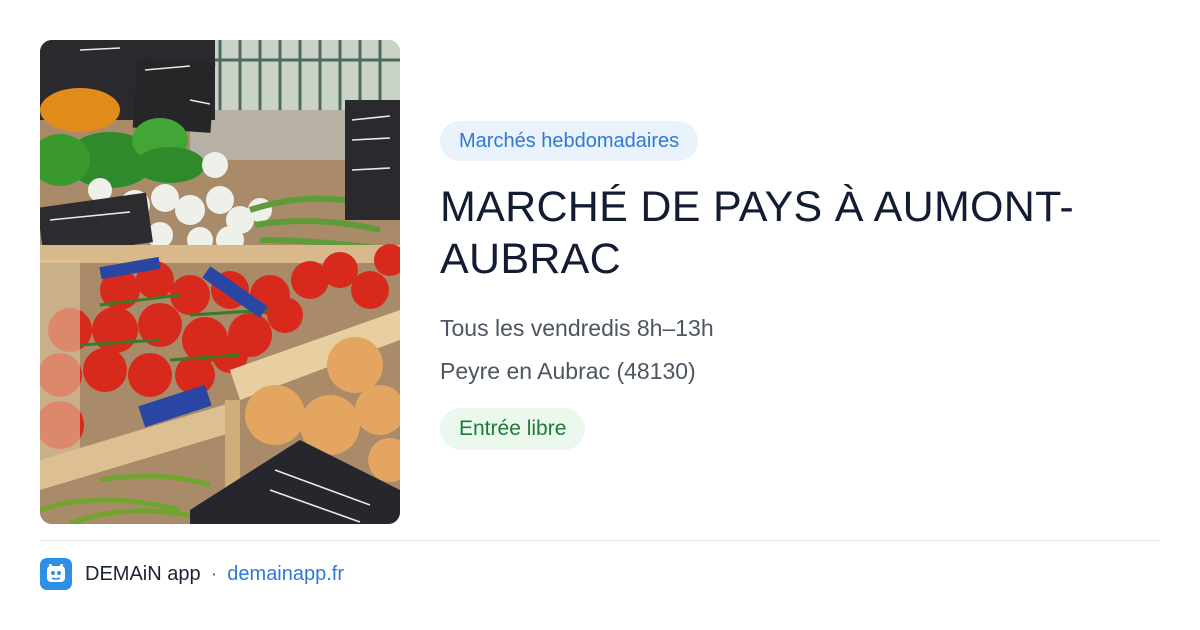 The height and width of the screenshot is (630, 1200). What do you see at coordinates (600, 540) in the screenshot?
I see `footer-divider` at bounding box center [600, 540].